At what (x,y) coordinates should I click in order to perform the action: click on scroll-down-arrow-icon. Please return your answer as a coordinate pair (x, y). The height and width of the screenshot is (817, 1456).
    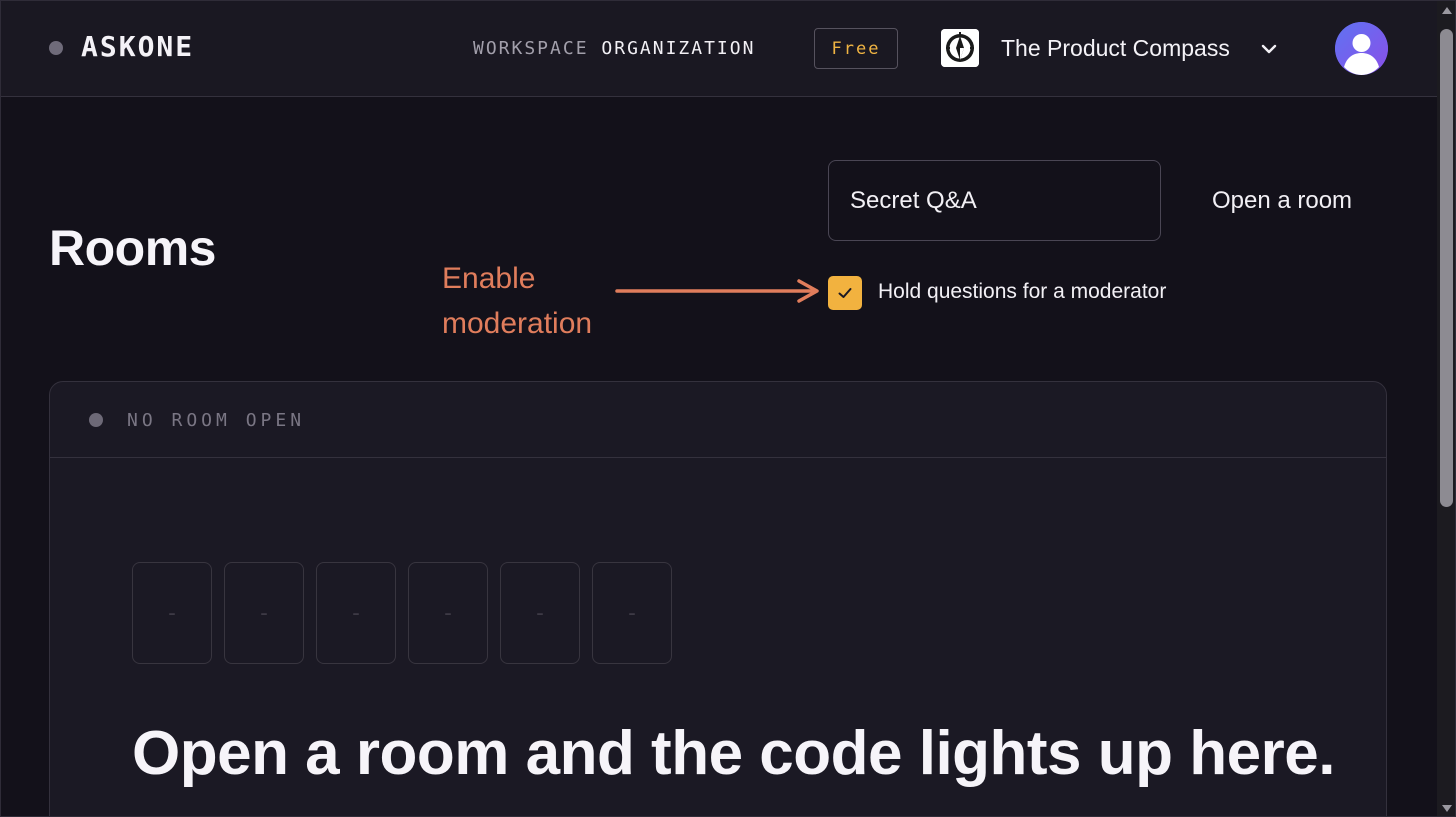
    Looking at the image, I should click on (1447, 809).